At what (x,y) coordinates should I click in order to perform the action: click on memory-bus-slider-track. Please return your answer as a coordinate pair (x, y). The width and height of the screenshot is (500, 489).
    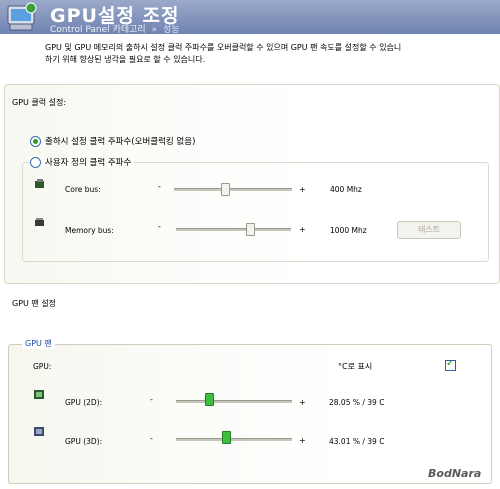
    Looking at the image, I should click on (233, 229).